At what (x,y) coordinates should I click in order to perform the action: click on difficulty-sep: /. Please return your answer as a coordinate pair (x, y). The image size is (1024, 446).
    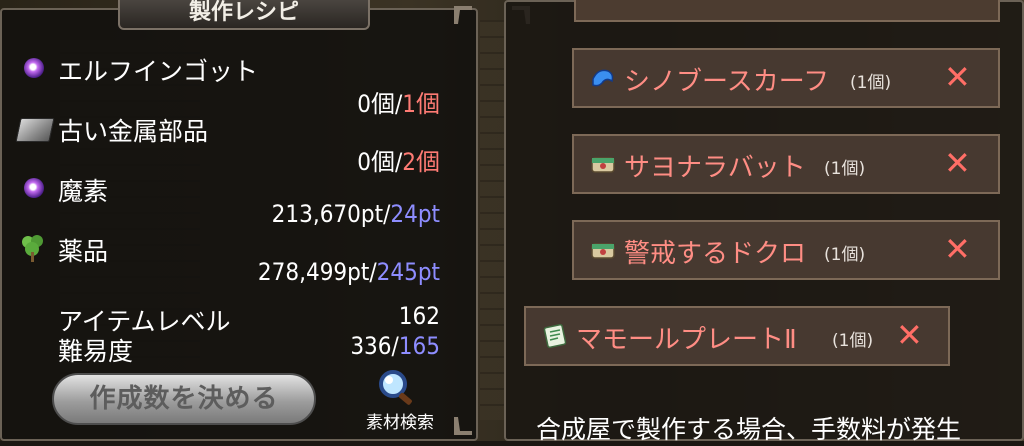
    Looking at the image, I should click on (395, 346).